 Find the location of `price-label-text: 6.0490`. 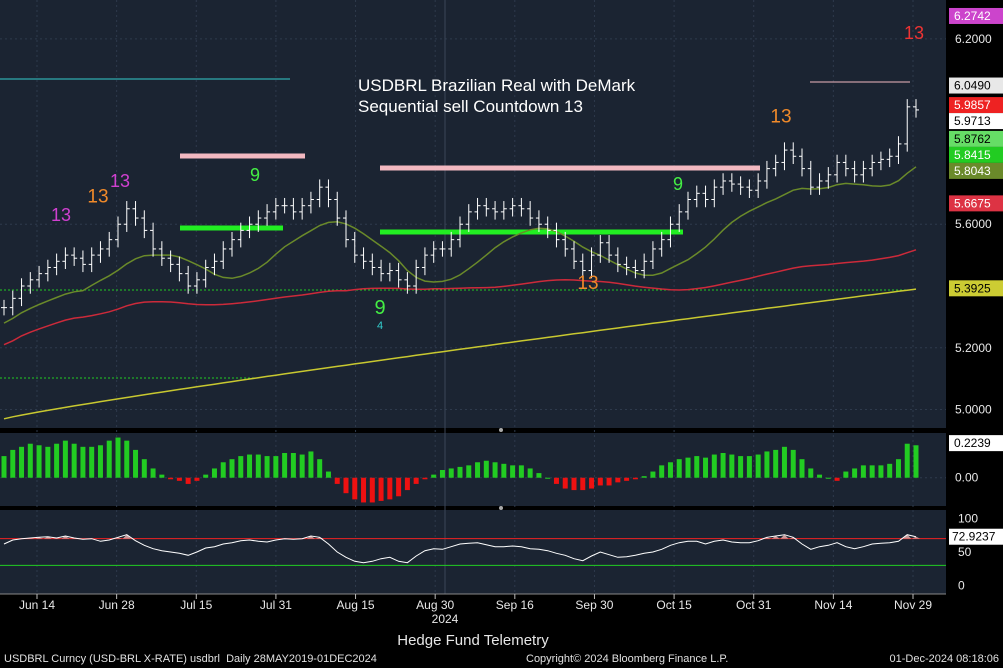

price-label-text: 6.0490 is located at coordinates (972, 86).